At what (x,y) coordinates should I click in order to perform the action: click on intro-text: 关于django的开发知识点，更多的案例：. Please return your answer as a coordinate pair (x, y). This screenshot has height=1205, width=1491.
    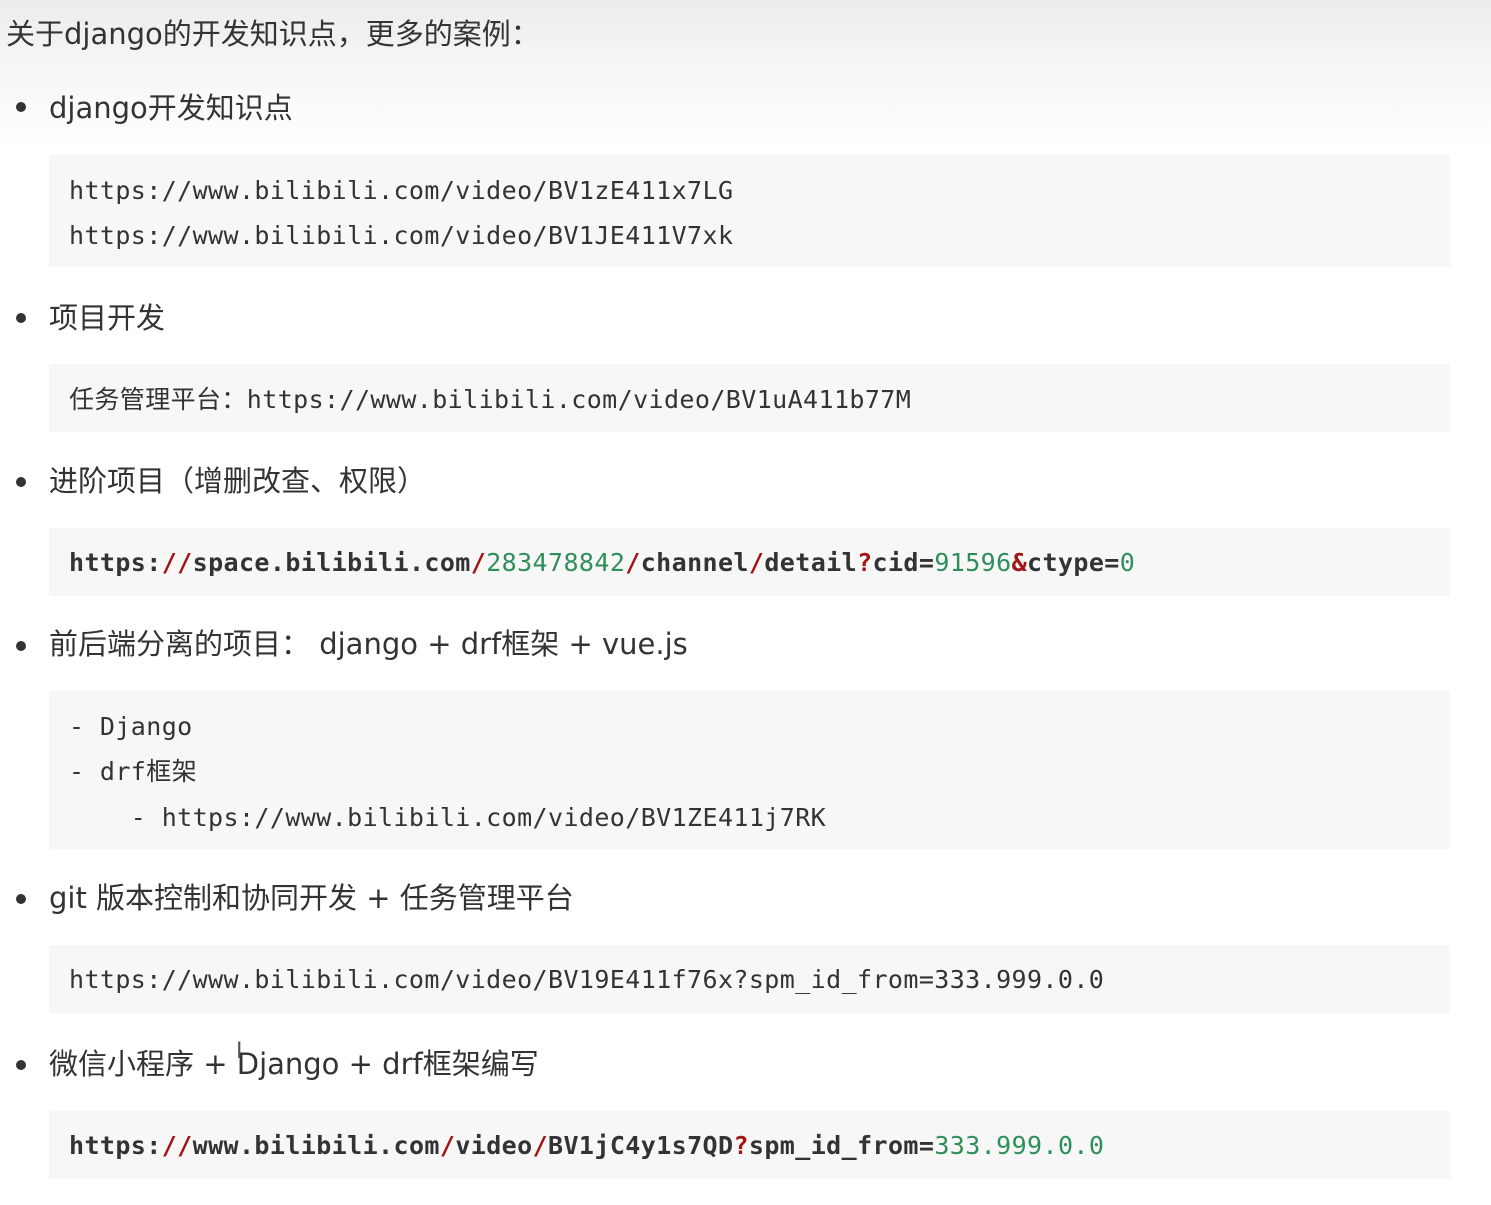
    Looking at the image, I should click on (273, 34).